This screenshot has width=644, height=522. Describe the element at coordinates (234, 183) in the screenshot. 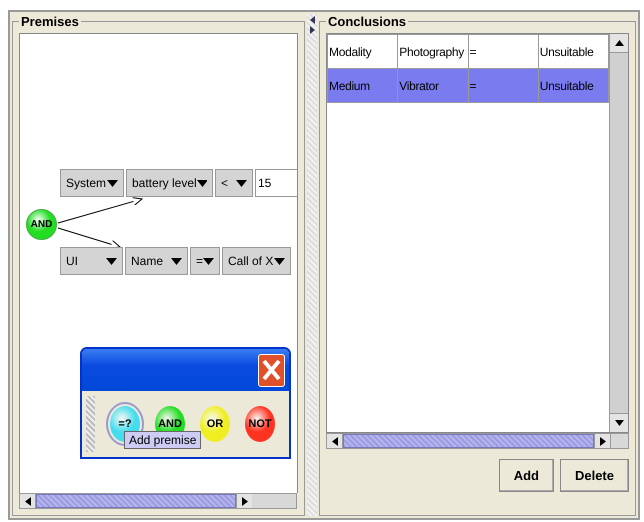

I see `dropdown: <` at that location.